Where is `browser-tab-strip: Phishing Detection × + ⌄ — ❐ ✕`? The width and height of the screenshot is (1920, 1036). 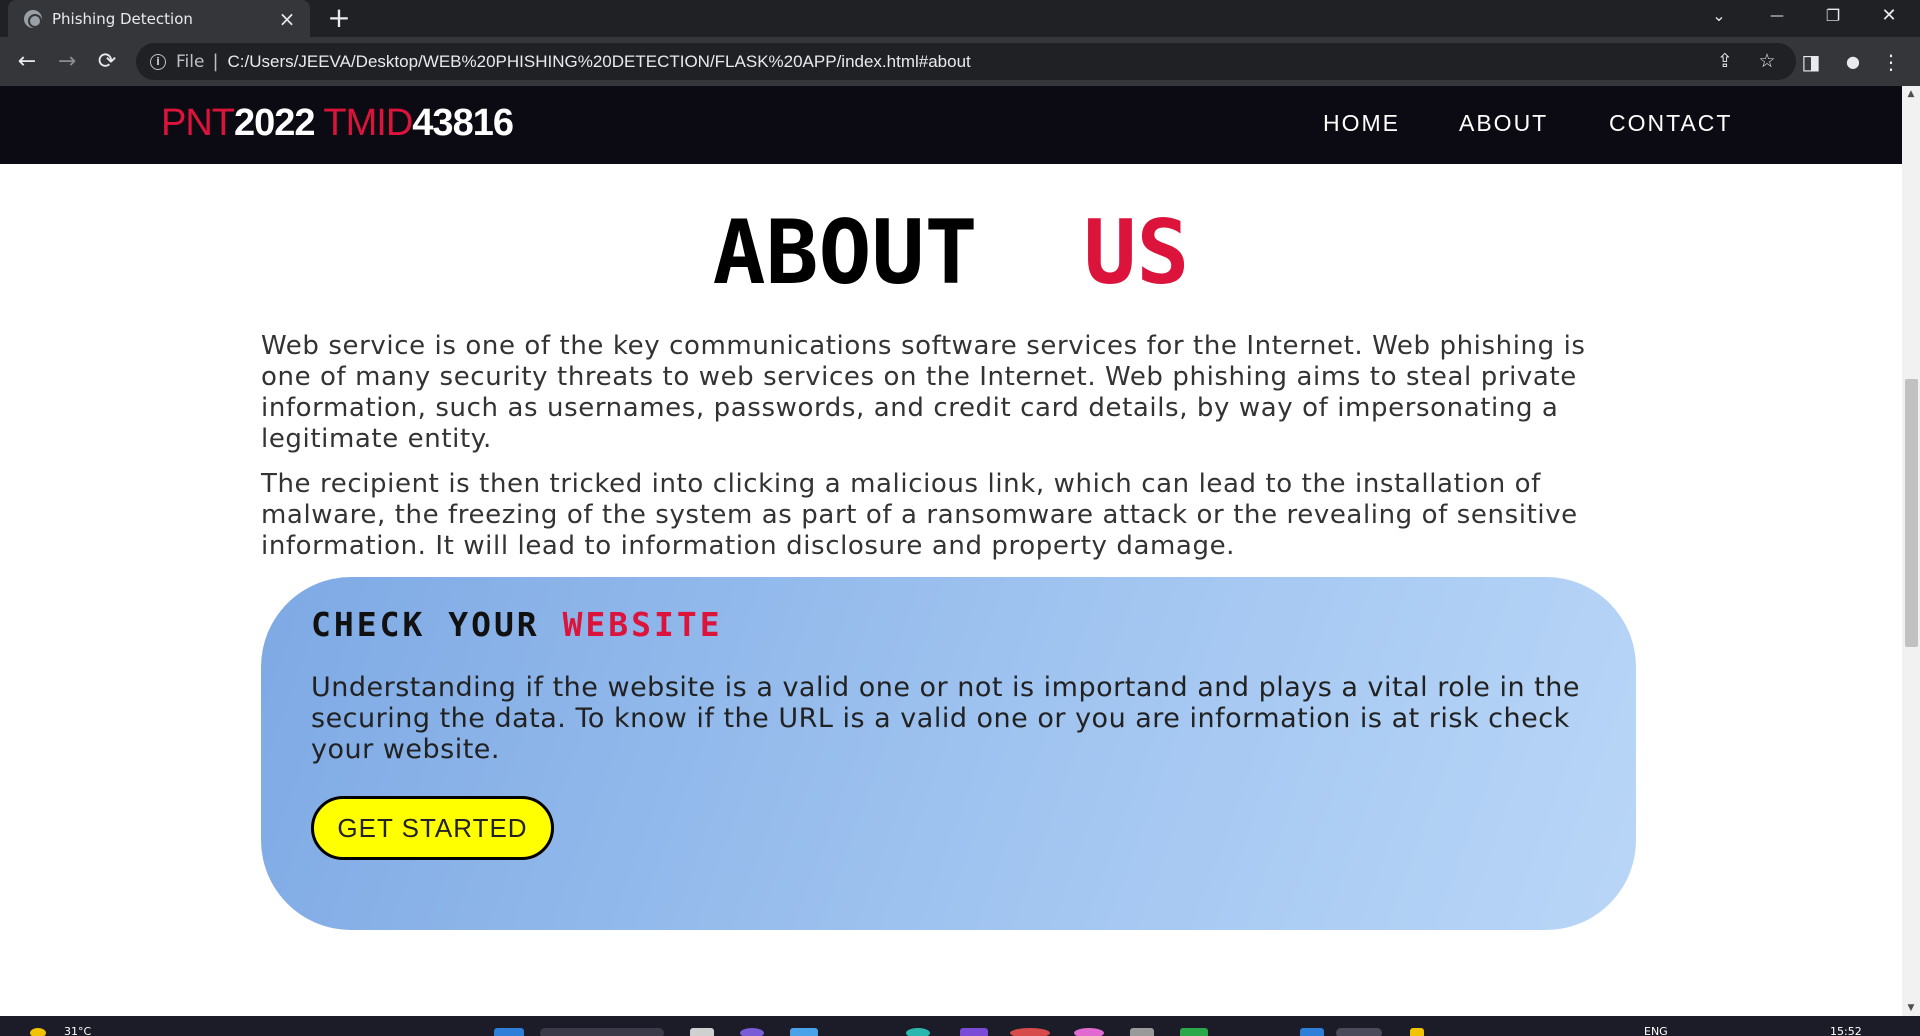
browser-tab-strip: Phishing Detection × + ⌄ — ❐ ✕ is located at coordinates (960, 18).